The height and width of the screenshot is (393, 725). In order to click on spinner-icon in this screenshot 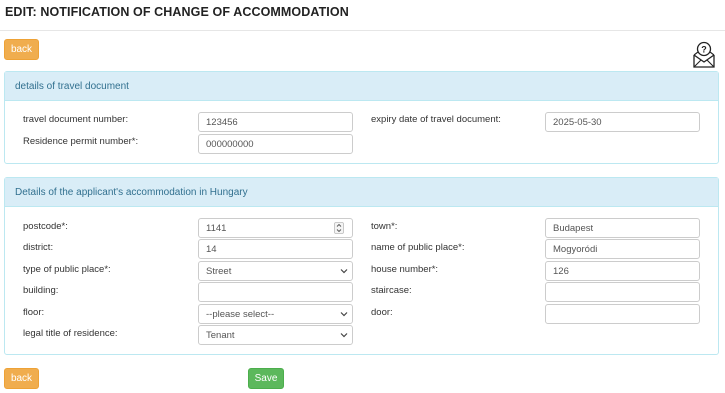, I will do `click(339, 228)`.